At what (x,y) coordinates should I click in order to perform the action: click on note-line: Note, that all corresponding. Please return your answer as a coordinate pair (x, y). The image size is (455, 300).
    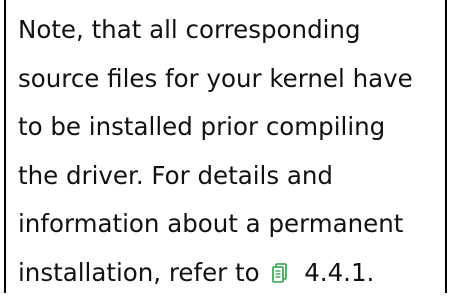
    Looking at the image, I should click on (189, 29).